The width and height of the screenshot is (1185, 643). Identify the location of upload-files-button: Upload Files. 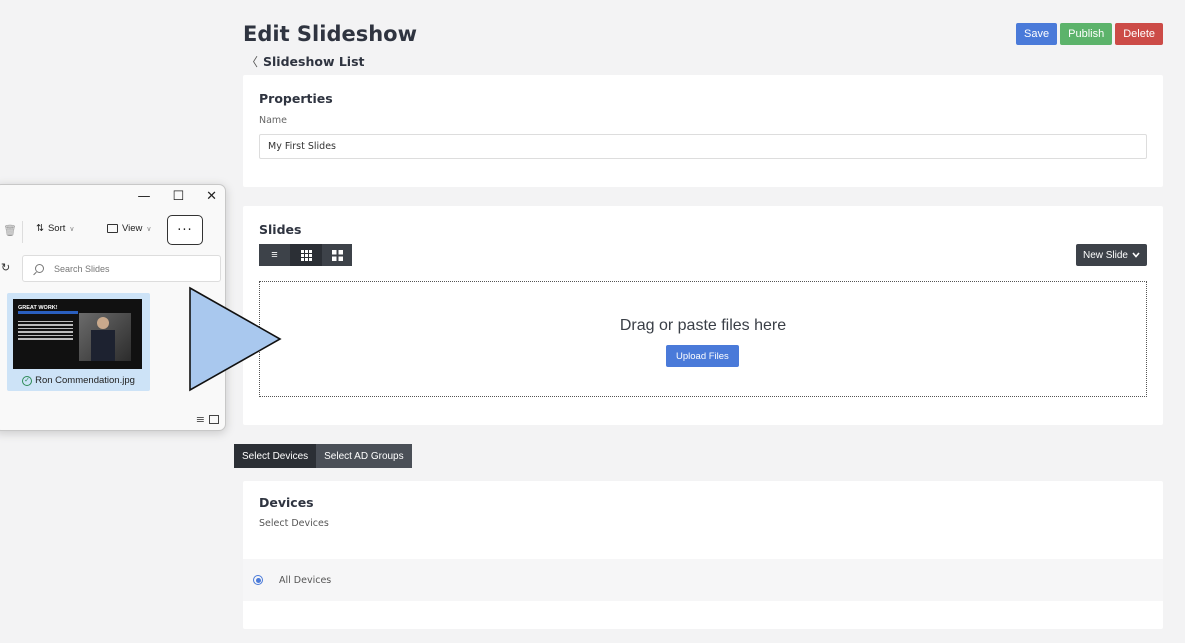
(702, 356).